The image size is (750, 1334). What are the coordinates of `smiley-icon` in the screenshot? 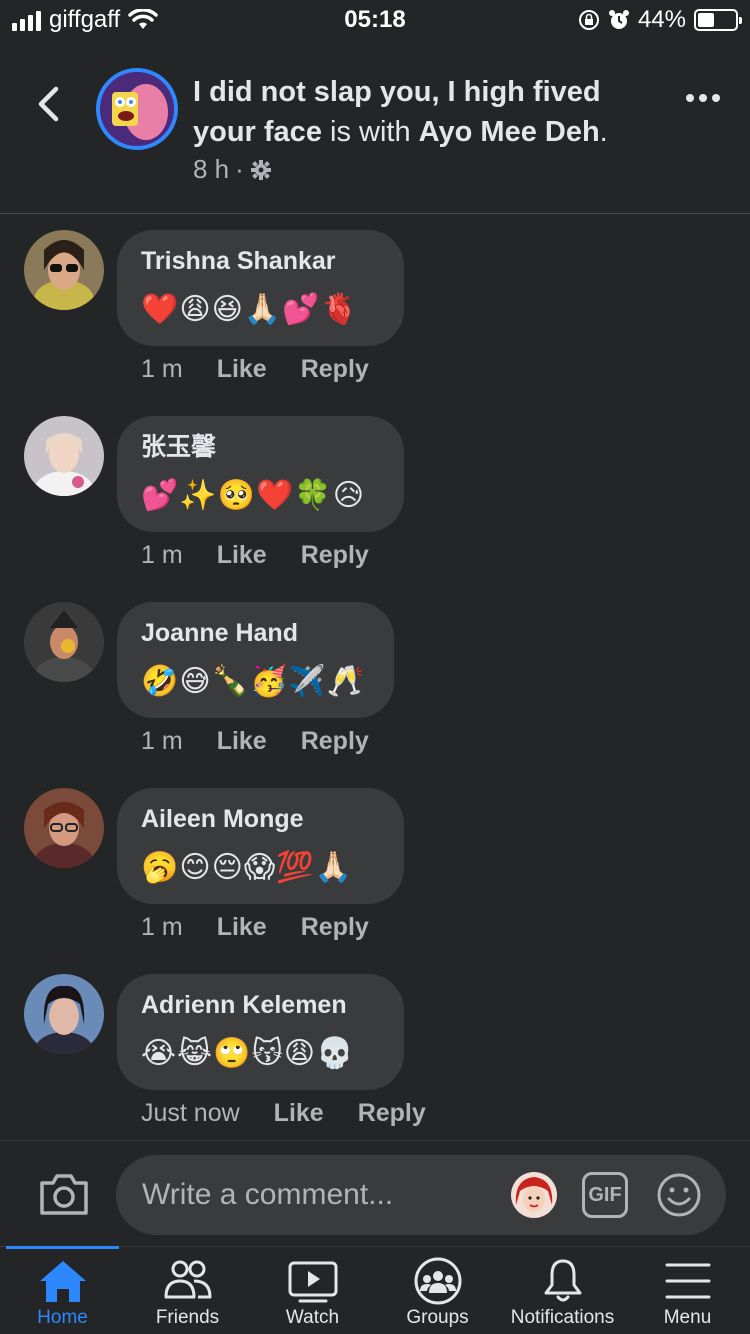 It's located at (679, 1195).